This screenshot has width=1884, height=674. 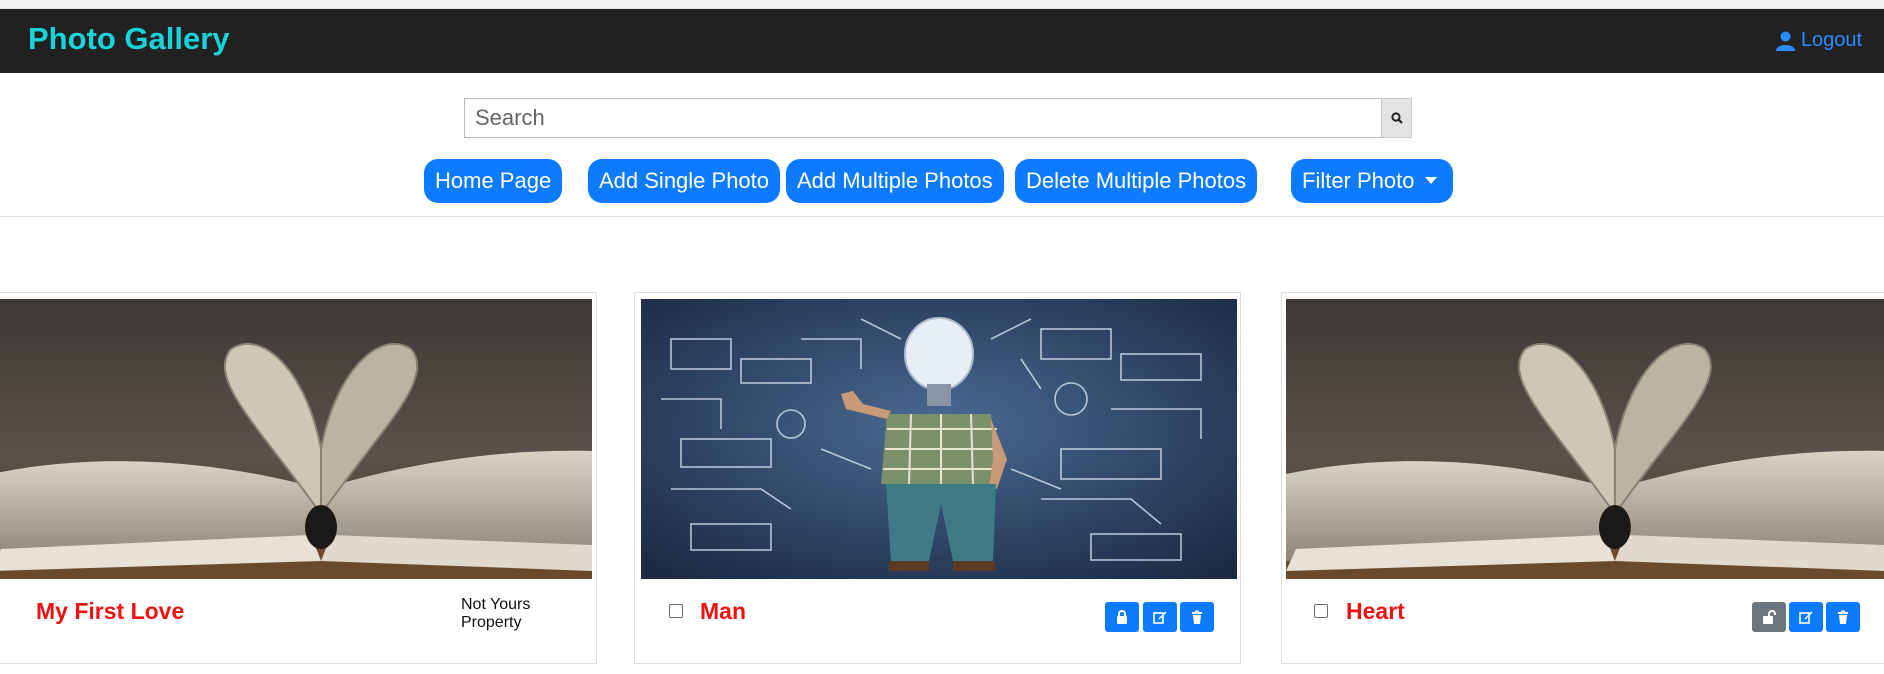 I want to click on search-button, so click(x=1396, y=118).